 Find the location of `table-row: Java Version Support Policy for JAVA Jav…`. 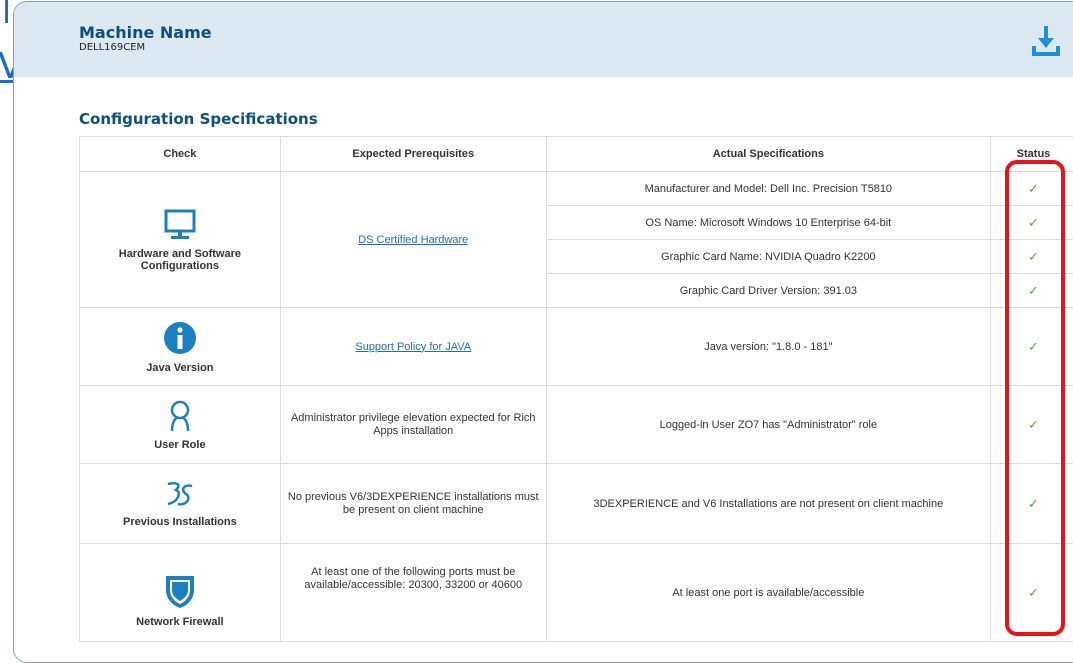

table-row: Java Version Support Policy for JAVA Jav… is located at coordinates (576, 347).